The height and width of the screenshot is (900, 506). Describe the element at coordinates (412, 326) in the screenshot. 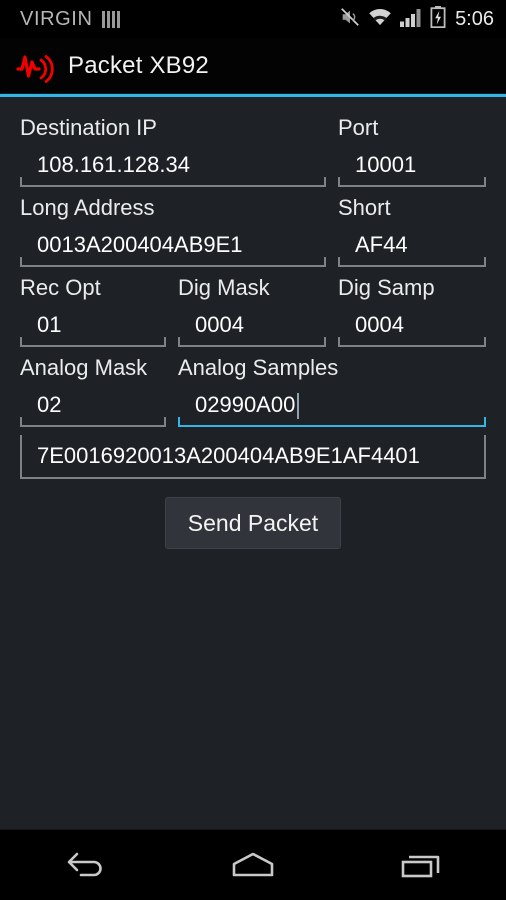

I see `dig-samp-input: 0004` at that location.